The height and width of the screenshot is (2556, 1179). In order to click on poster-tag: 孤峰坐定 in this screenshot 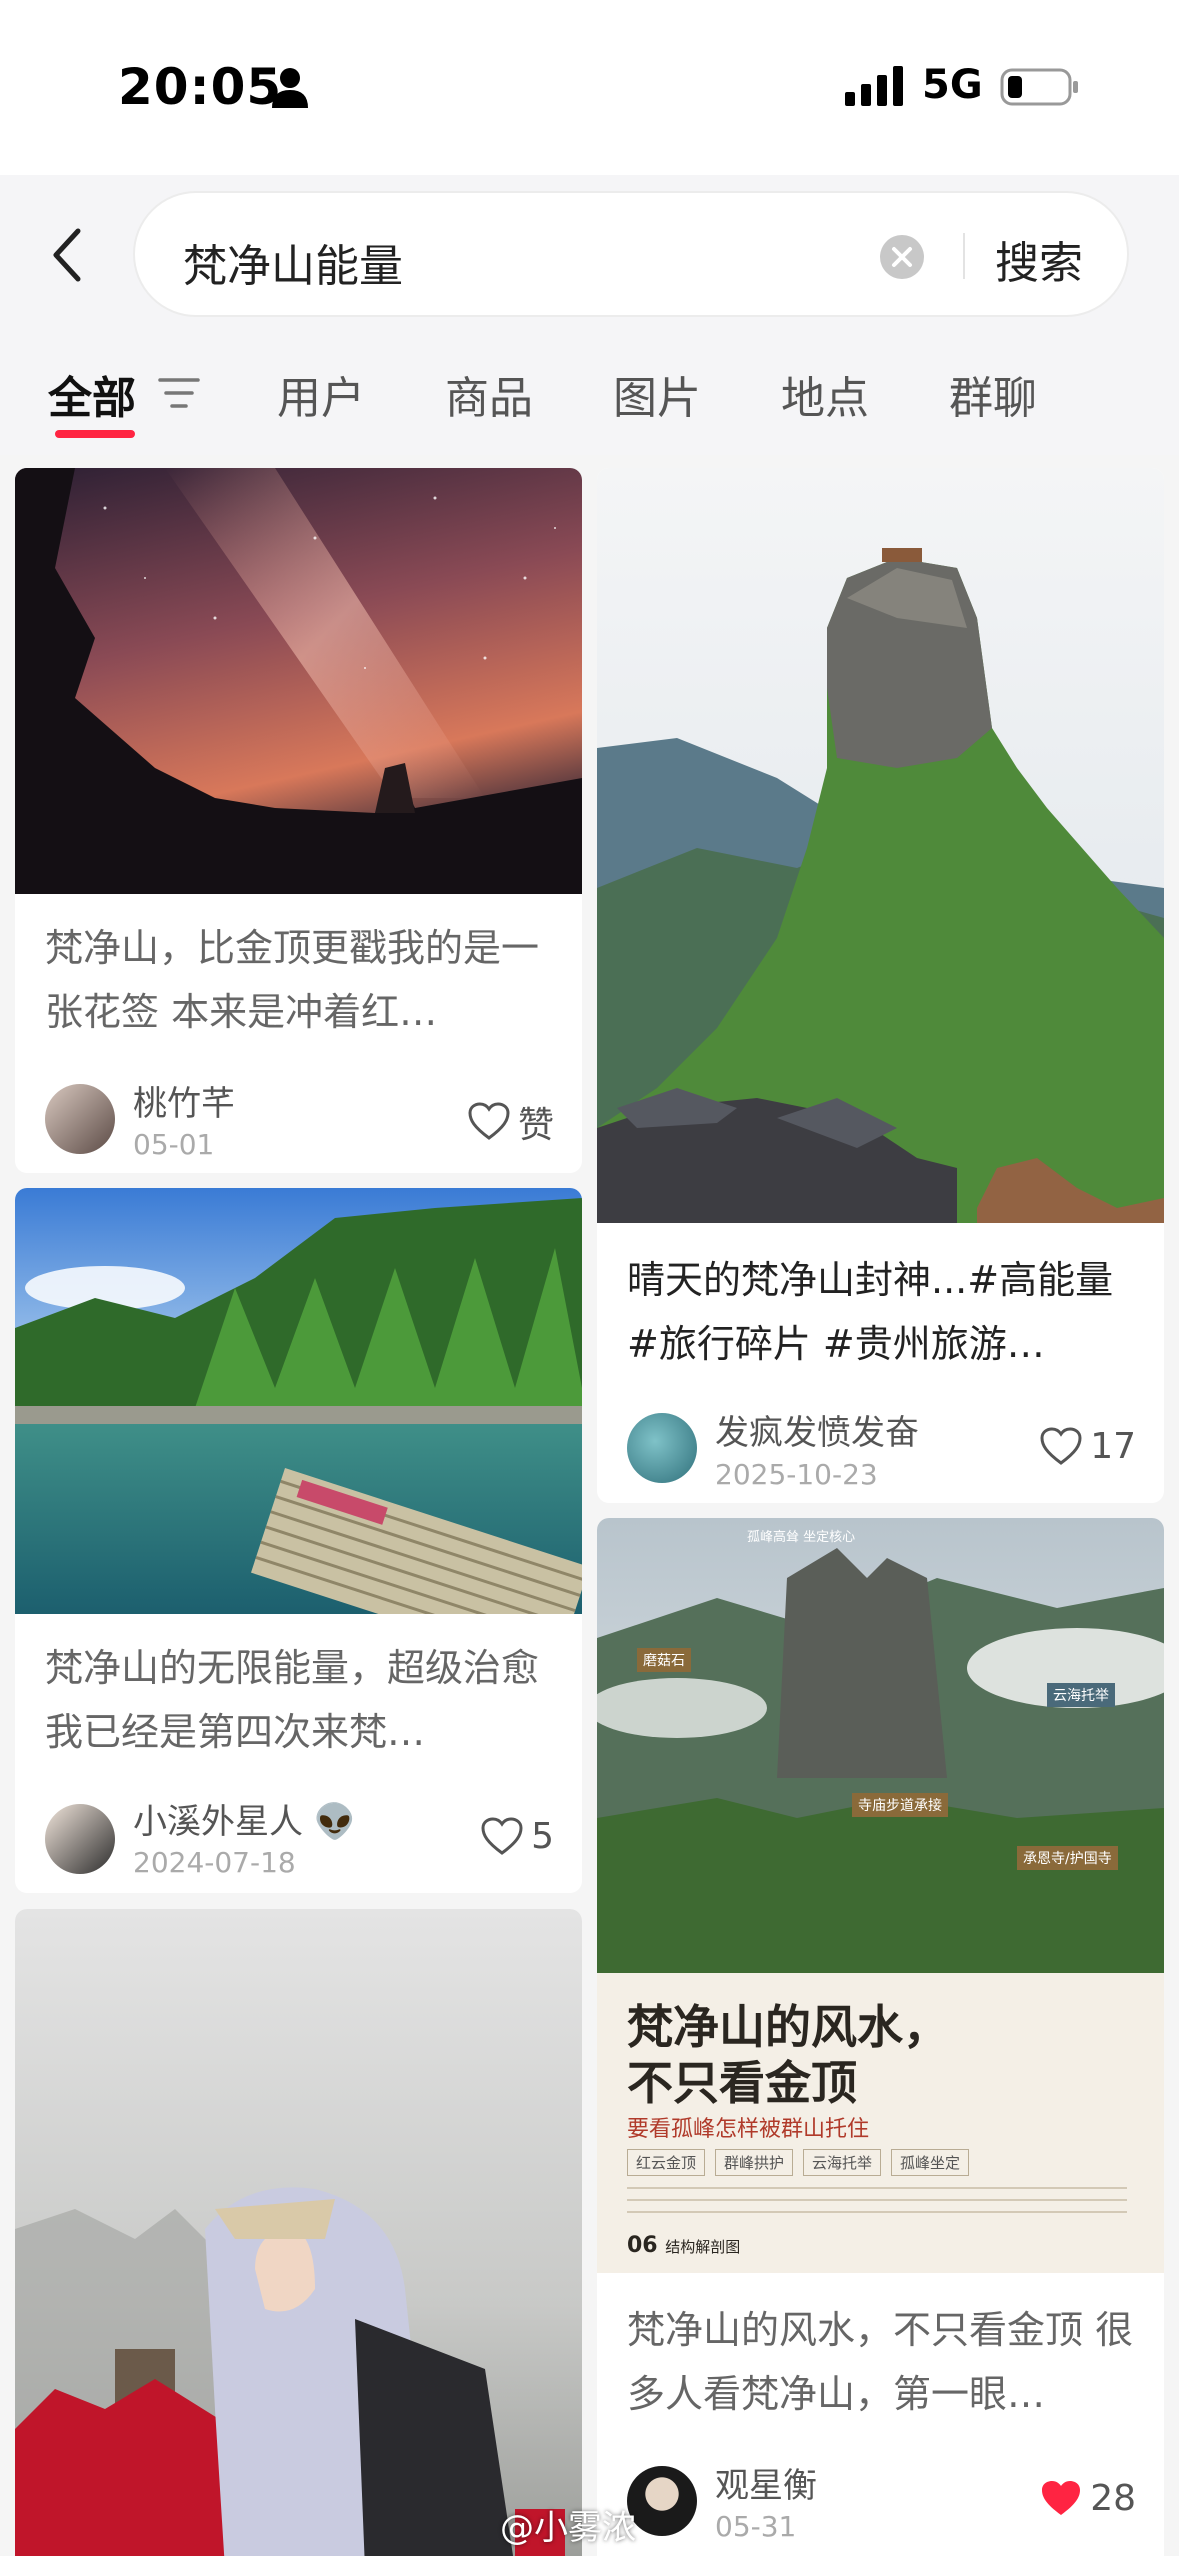, I will do `click(930, 2162)`.